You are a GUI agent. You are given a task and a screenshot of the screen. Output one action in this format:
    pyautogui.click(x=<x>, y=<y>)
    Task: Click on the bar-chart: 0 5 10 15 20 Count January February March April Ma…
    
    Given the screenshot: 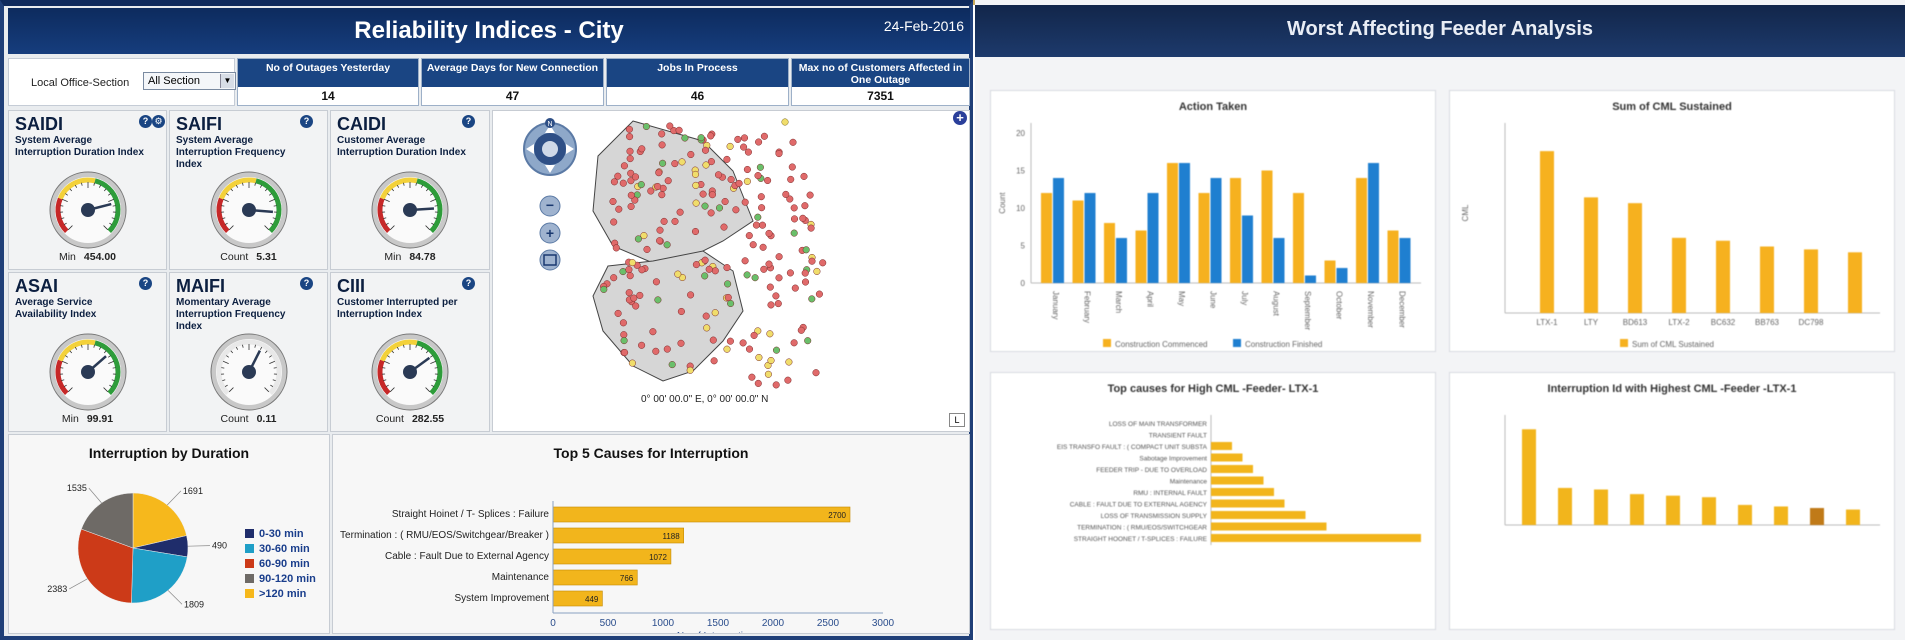 What is the action you would take?
    pyautogui.click(x=1209, y=236)
    